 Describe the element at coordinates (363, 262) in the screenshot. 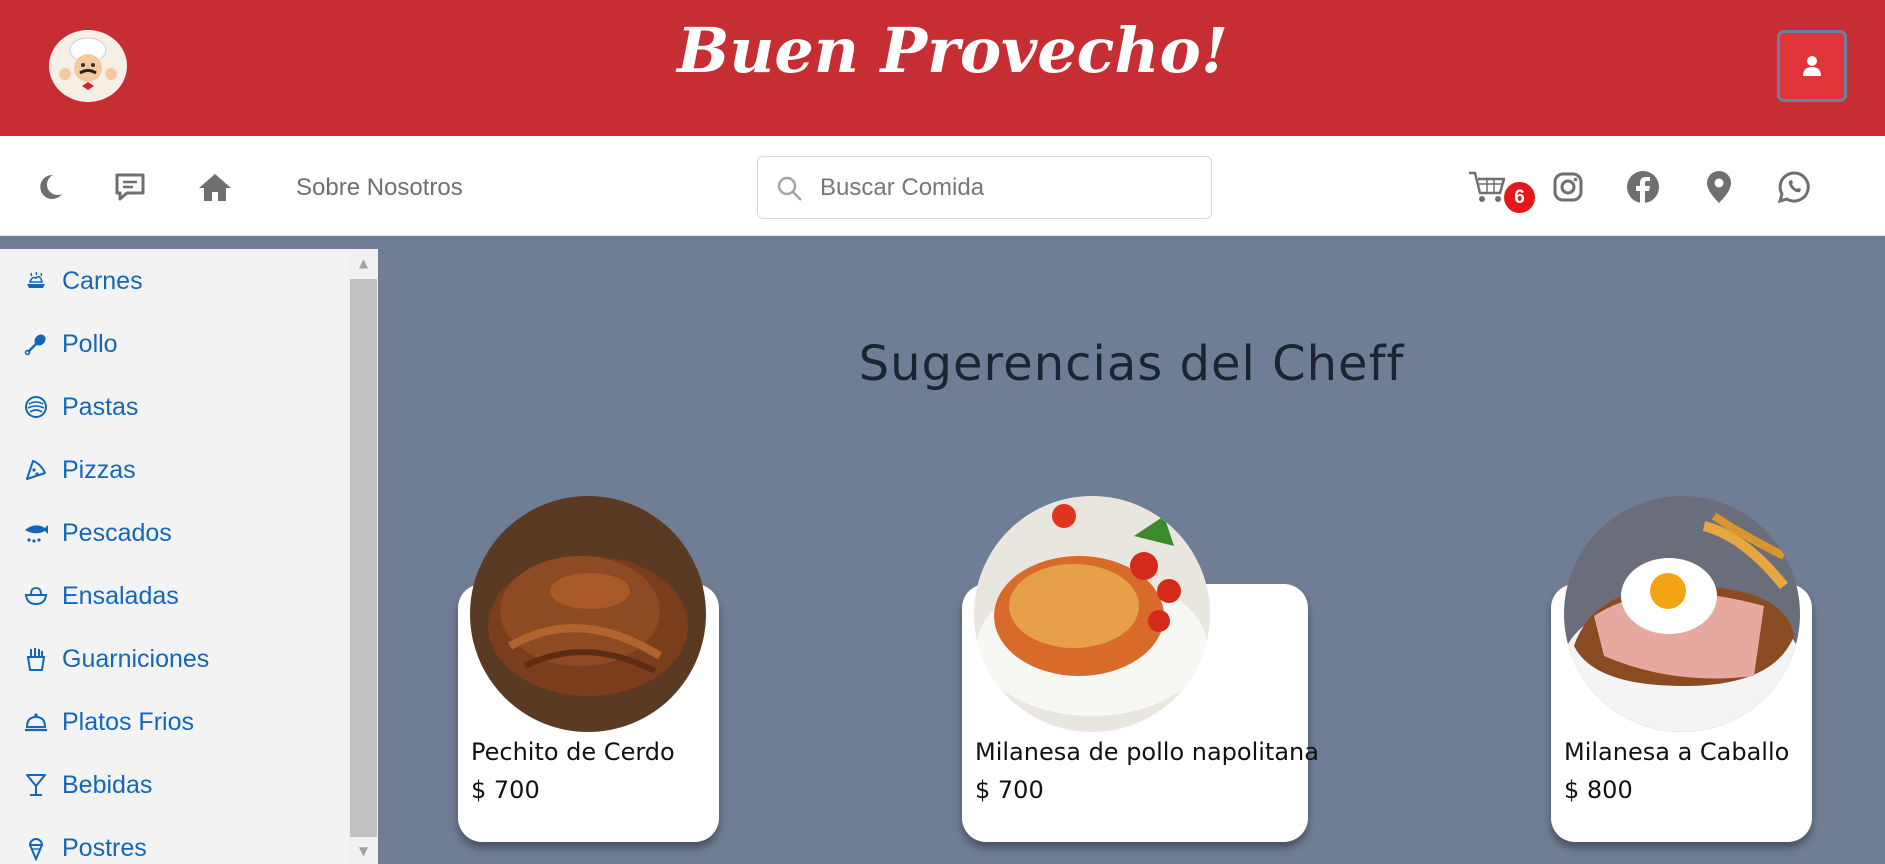

I see `scroll-up-arrow-icon: ▲` at that location.